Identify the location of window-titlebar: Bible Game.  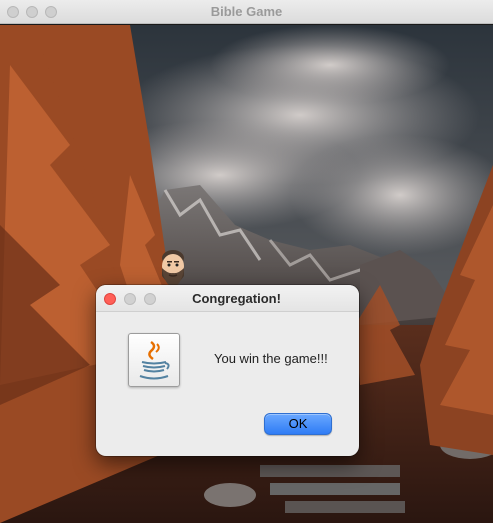
(246, 12).